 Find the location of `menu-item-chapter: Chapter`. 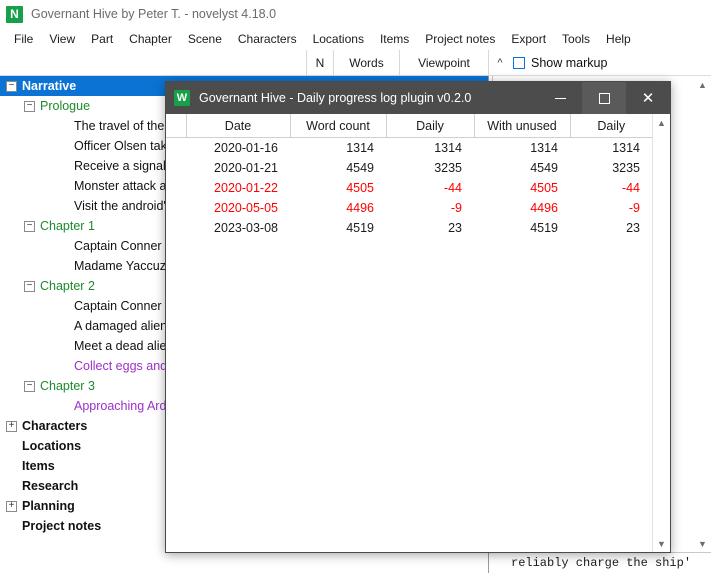

menu-item-chapter: Chapter is located at coordinates (150, 39).